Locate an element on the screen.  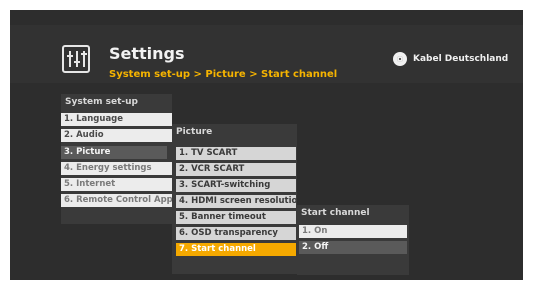
brand: Kabel Deutschland is located at coordinates (450, 59).